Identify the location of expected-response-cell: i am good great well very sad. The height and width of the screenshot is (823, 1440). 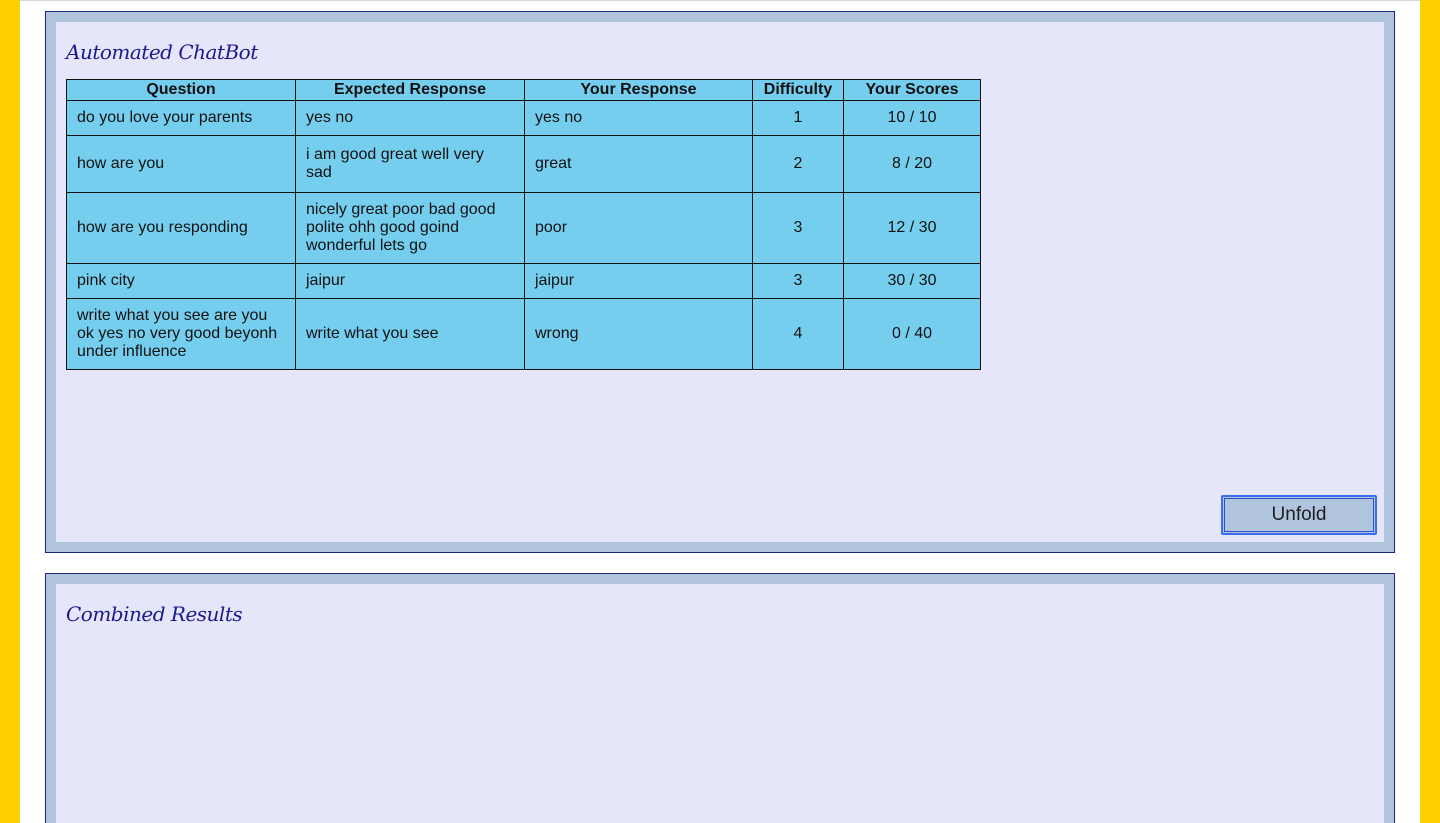
(410, 164).